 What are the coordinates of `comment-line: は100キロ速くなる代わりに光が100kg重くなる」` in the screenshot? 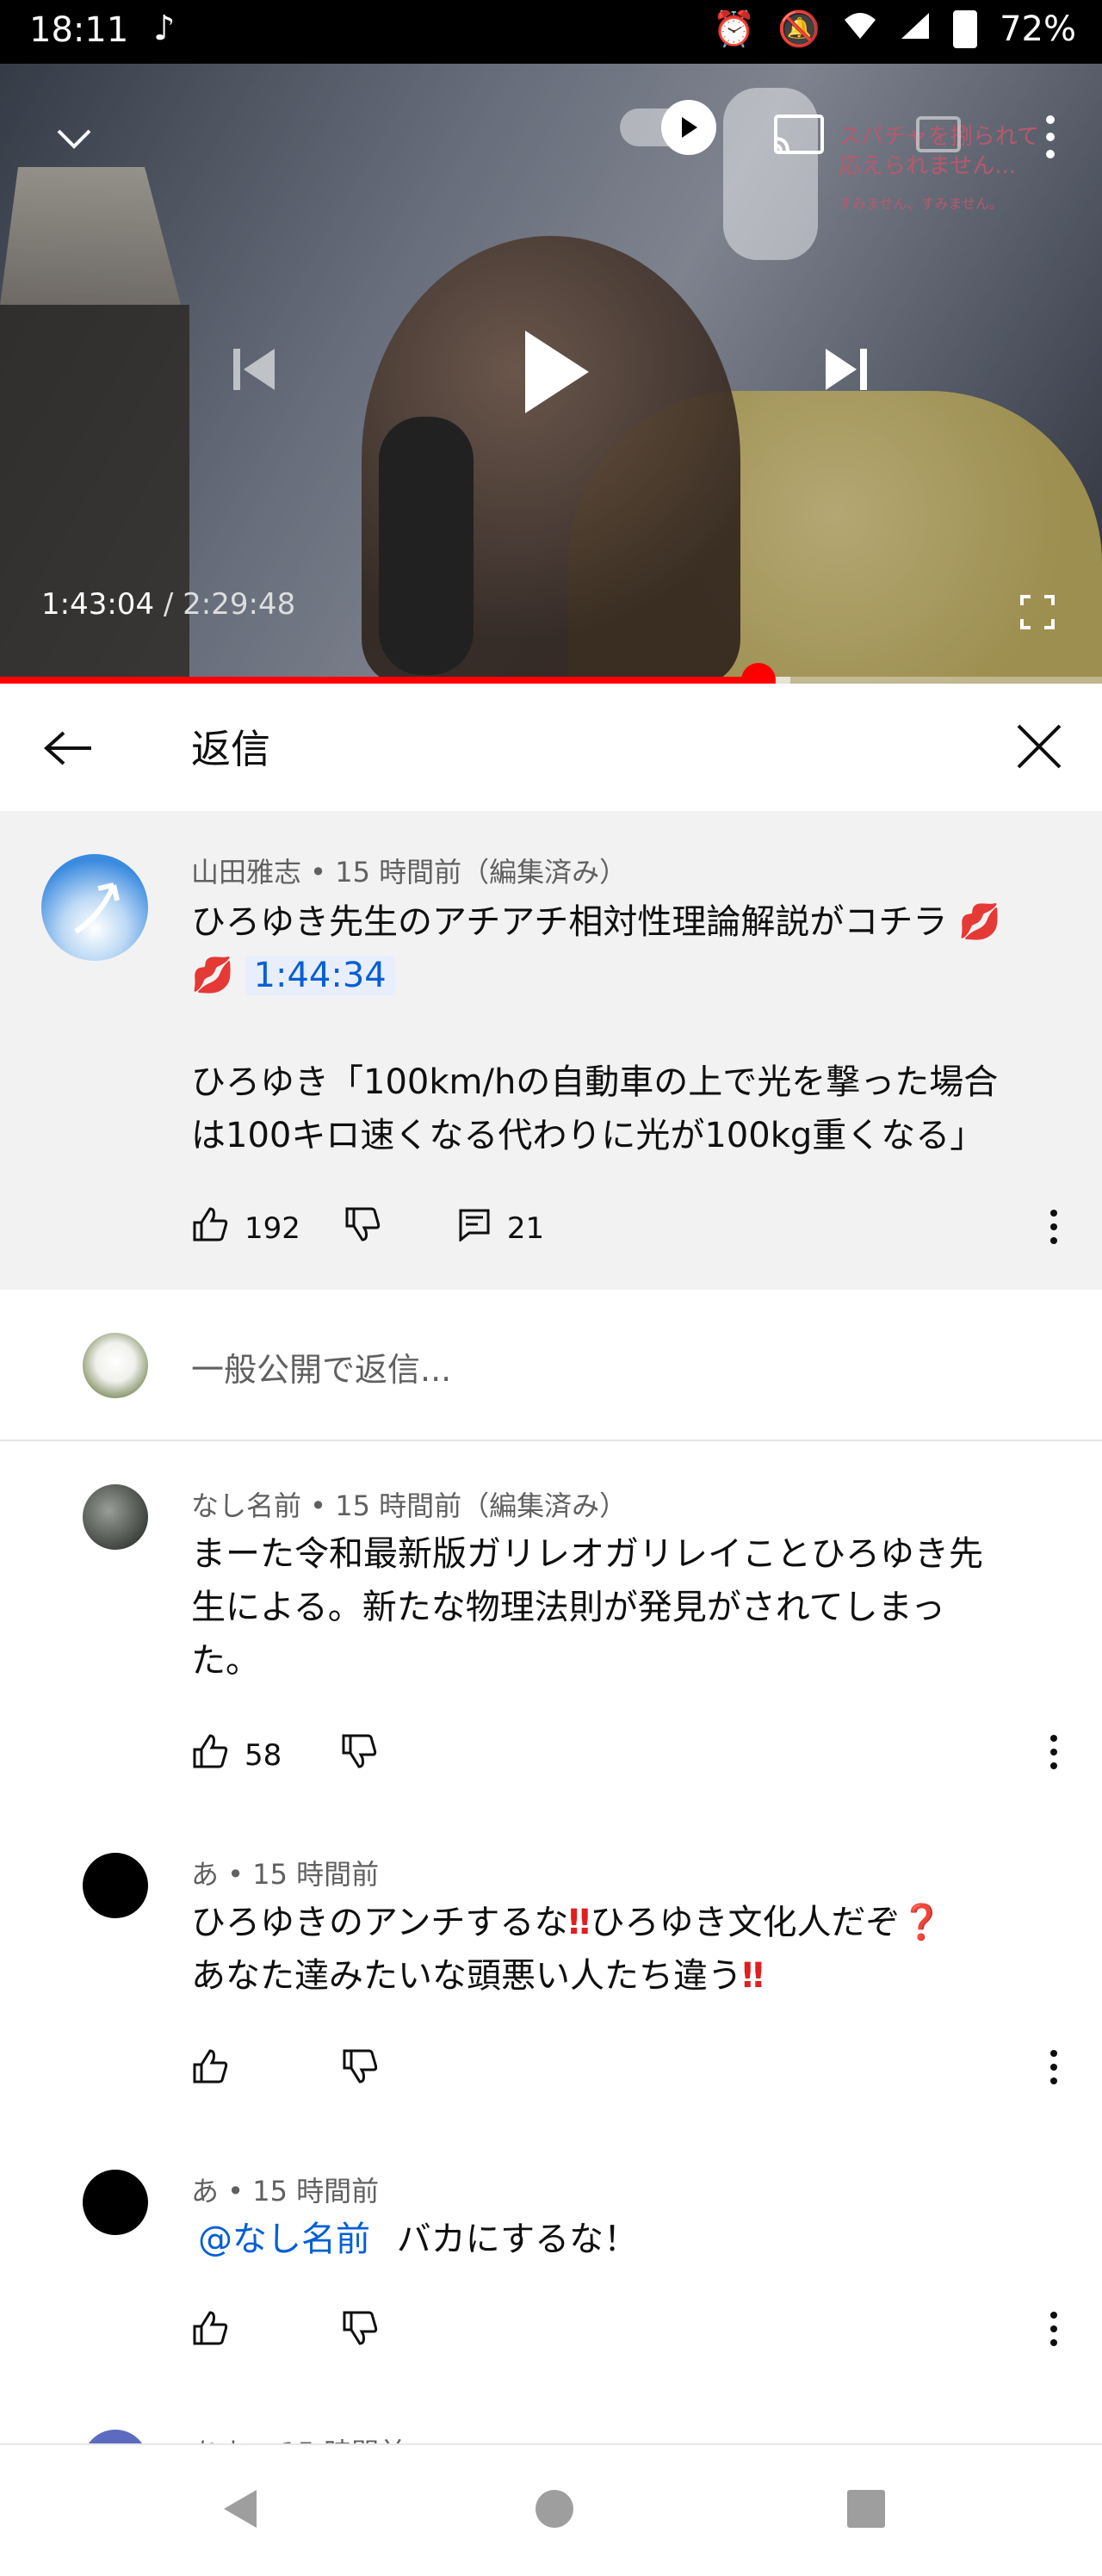 It's located at (588, 1135).